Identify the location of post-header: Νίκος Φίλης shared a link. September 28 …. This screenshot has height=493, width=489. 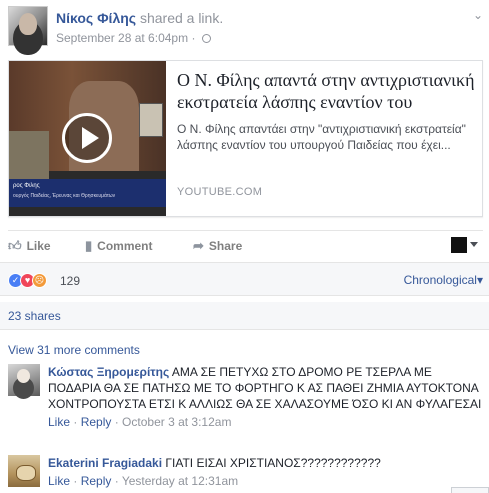
(245, 26).